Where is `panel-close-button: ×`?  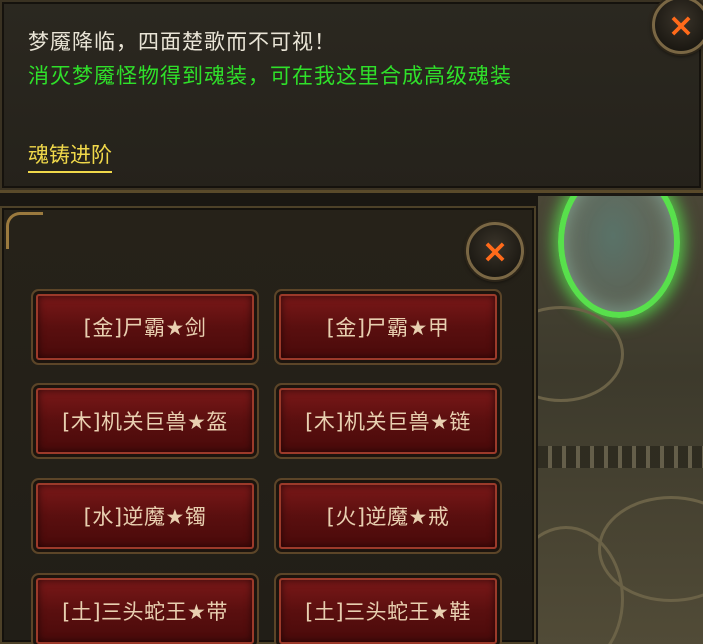
panel-close-button: × is located at coordinates (495, 251).